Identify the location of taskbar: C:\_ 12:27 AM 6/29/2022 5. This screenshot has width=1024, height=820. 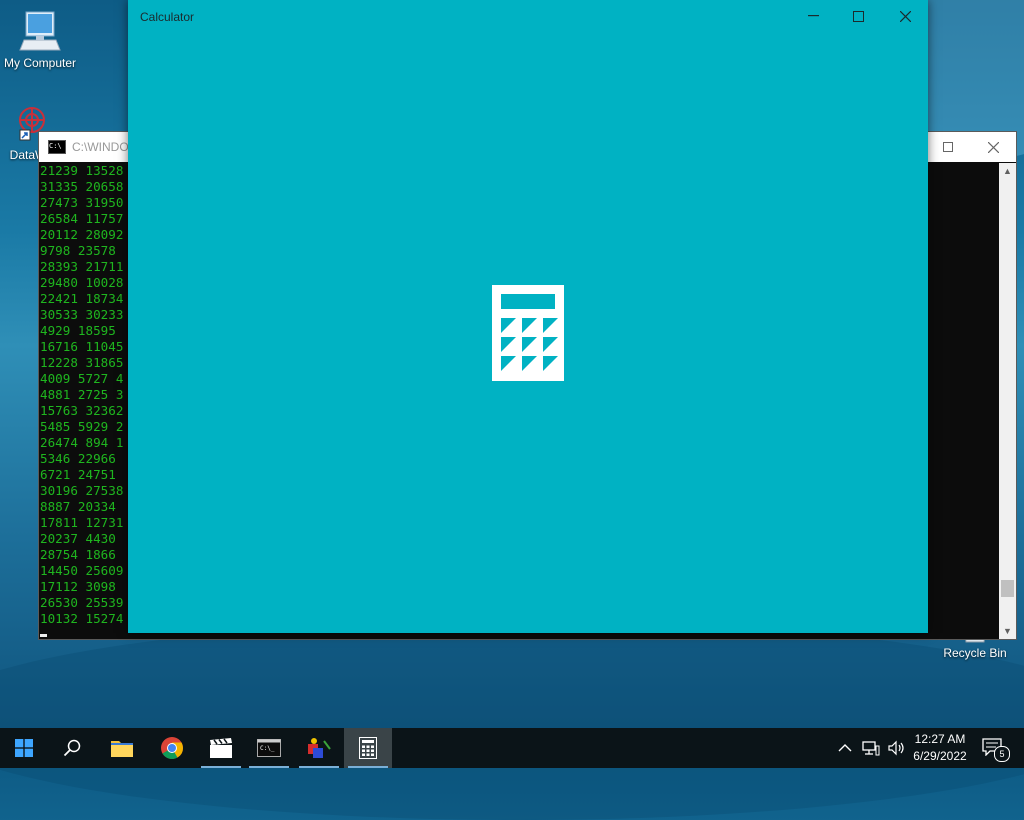
(512, 748).